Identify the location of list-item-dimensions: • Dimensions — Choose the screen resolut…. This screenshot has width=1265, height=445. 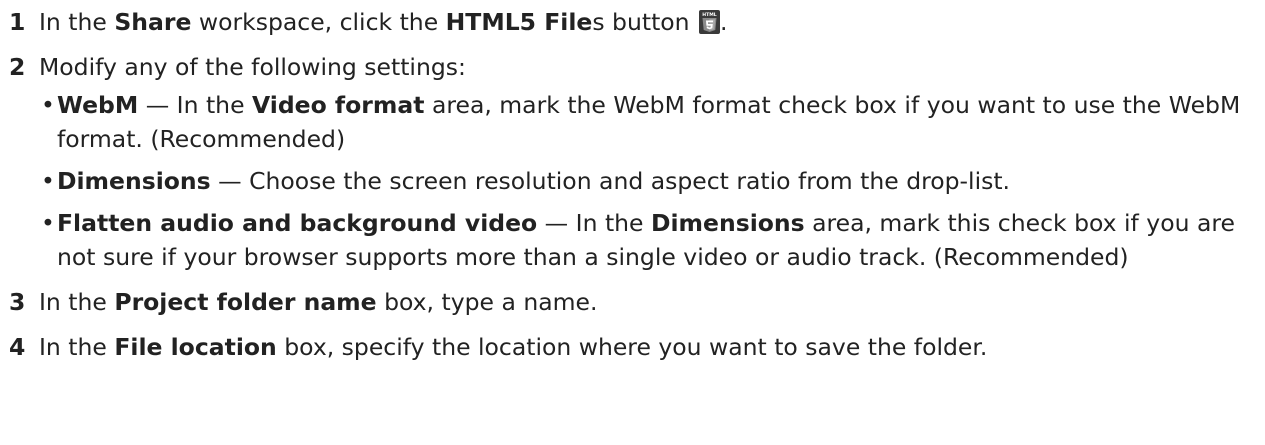
(652, 181).